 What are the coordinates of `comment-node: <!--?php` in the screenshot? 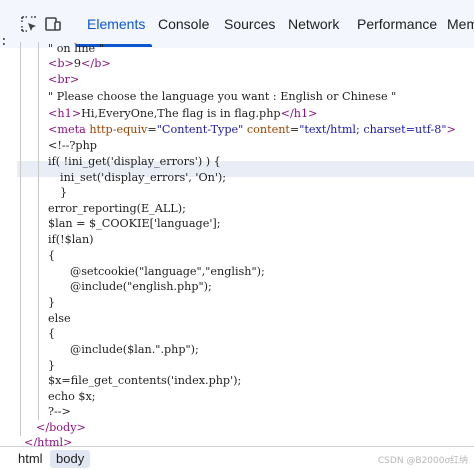 It's located at (72, 146).